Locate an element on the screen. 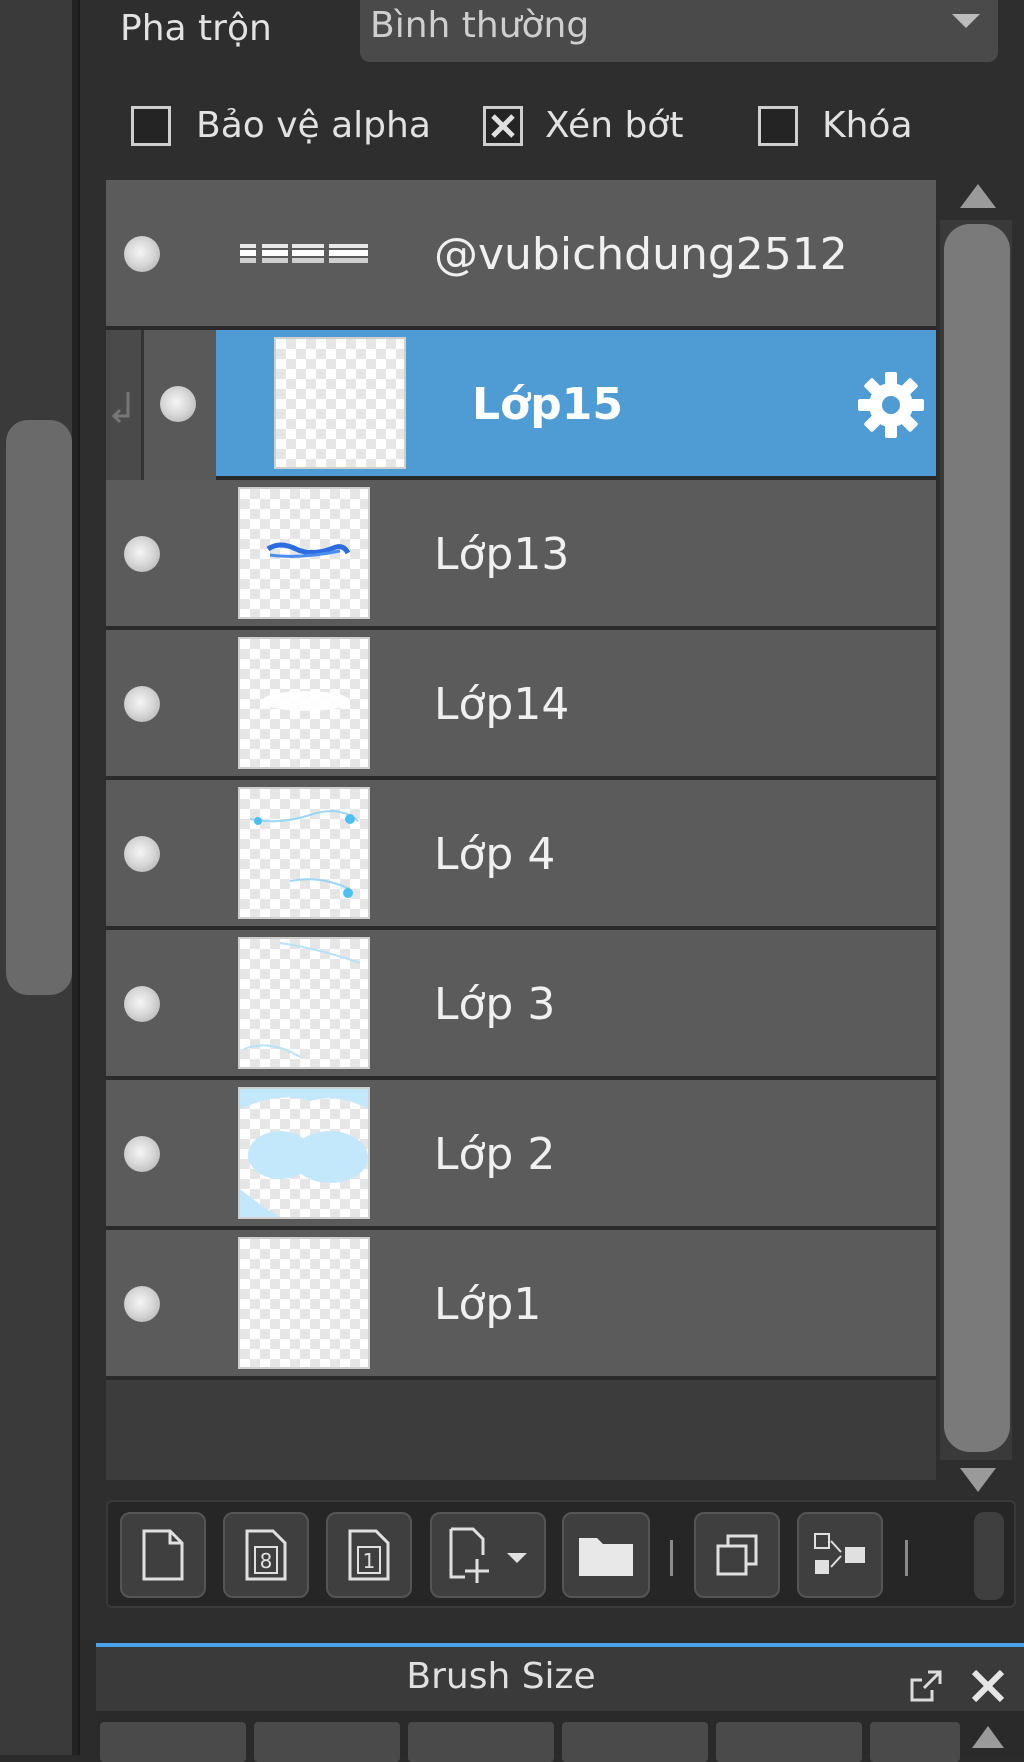 The width and height of the screenshot is (1024, 1762). clip-arrow-icon is located at coordinates (120, 408).